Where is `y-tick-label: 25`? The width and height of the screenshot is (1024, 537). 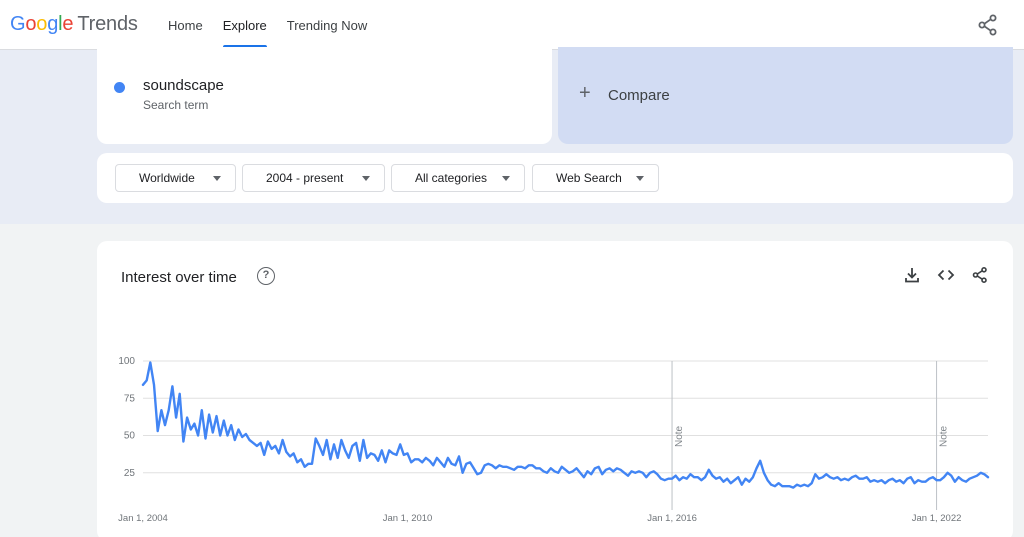 y-tick-label: 25 is located at coordinates (130, 473).